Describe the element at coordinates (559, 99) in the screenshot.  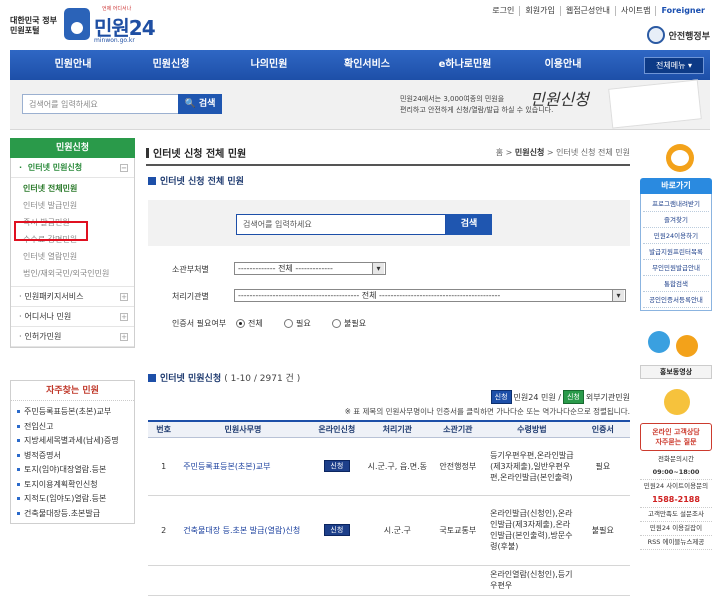
I see `banner-art-text: 민원신청` at that location.